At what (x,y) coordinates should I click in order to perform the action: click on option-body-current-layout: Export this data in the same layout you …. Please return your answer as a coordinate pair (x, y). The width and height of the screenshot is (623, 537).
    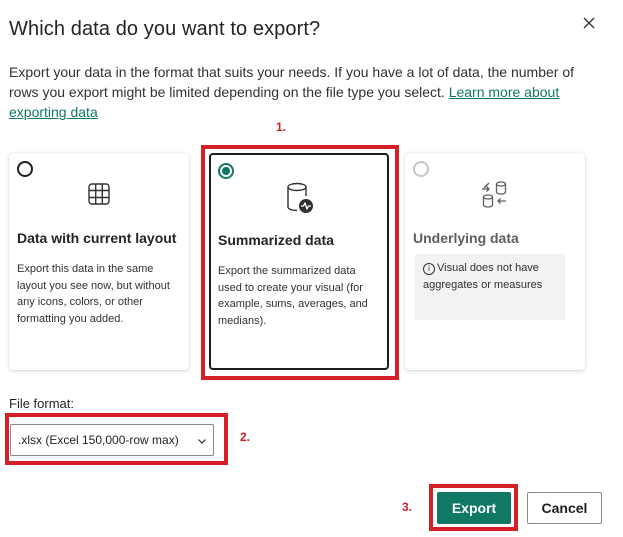
    Looking at the image, I should click on (93, 294).